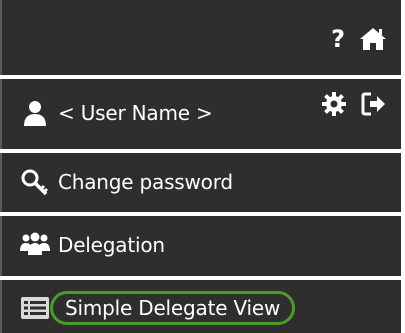 The image size is (405, 333). I want to click on top-actions: ?, so click(359, 39).